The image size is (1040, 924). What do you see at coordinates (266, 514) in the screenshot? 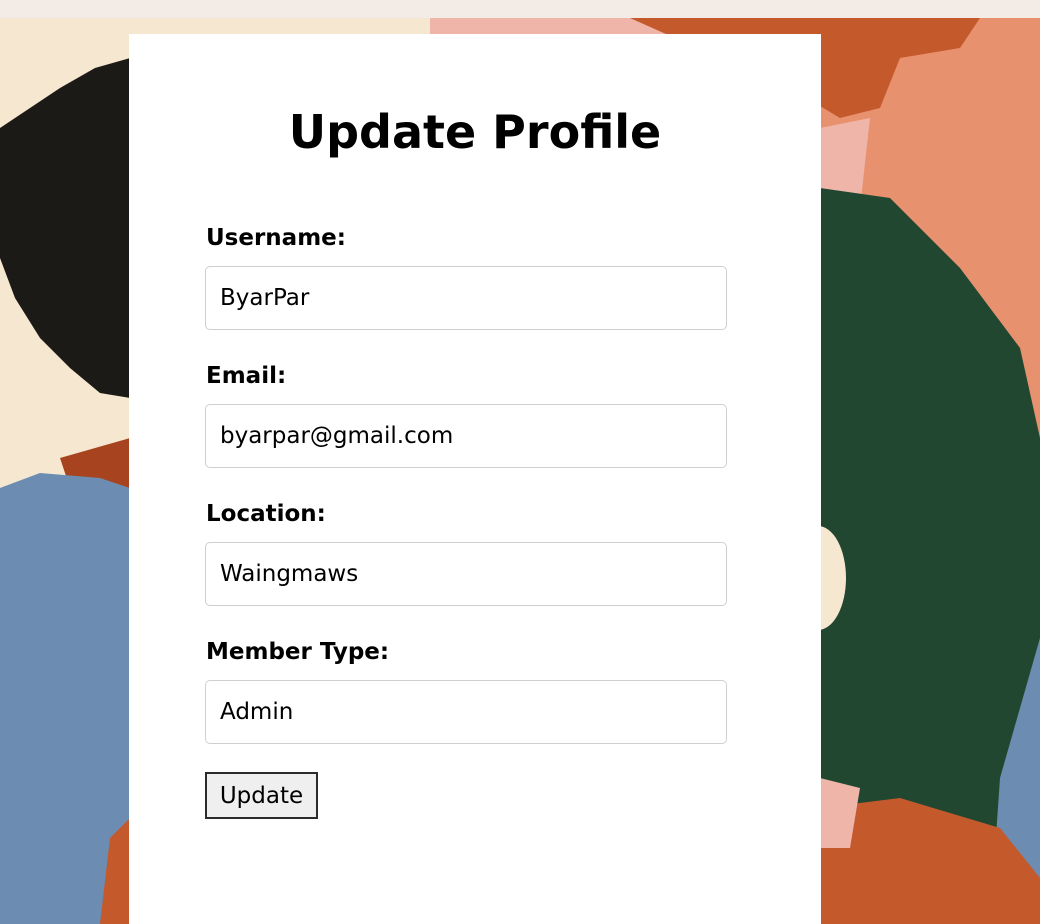
I see `location-label: Location:` at bounding box center [266, 514].